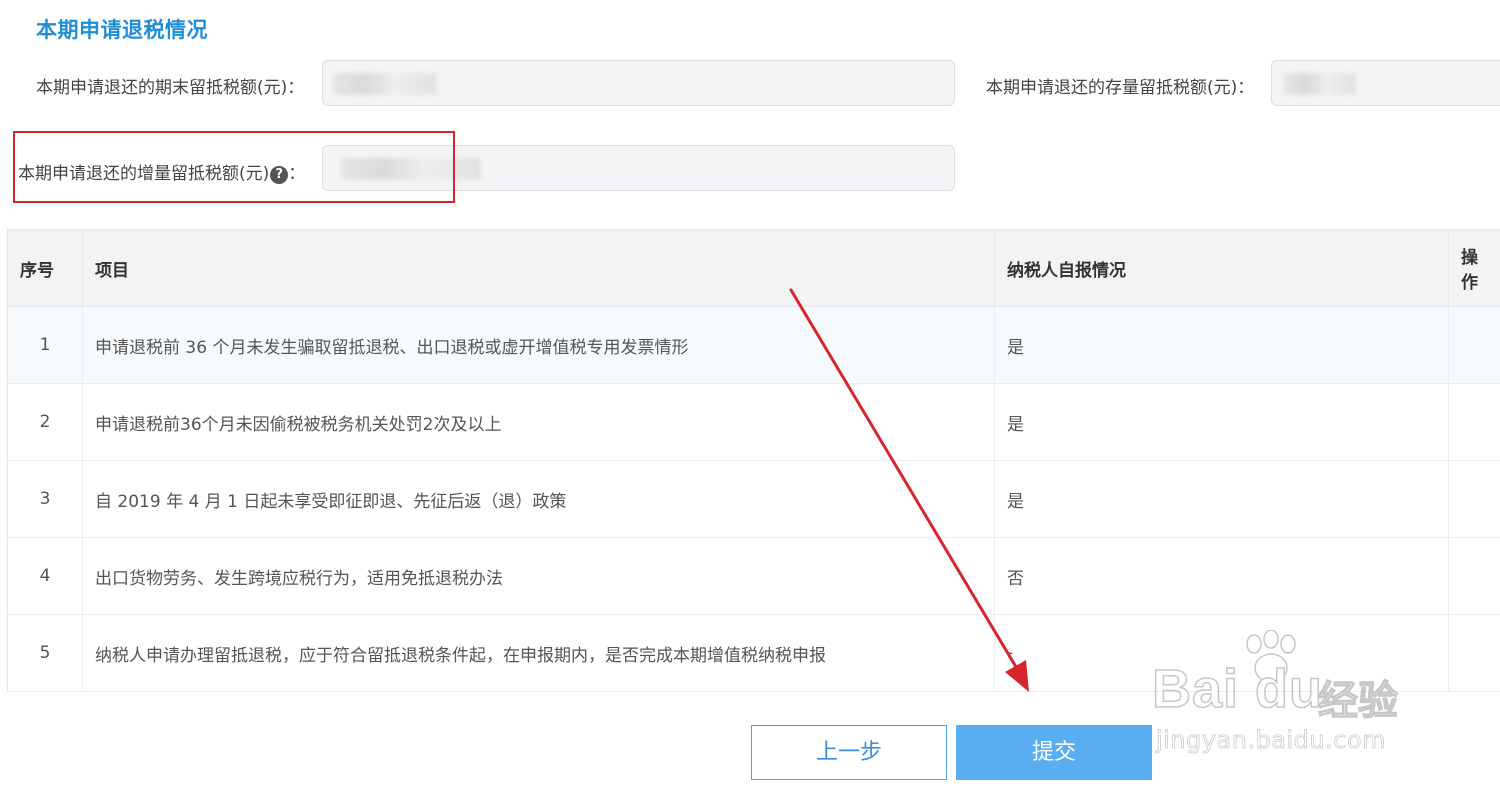 The width and height of the screenshot is (1500, 790). I want to click on row-self-report: -, so click(1221, 653).